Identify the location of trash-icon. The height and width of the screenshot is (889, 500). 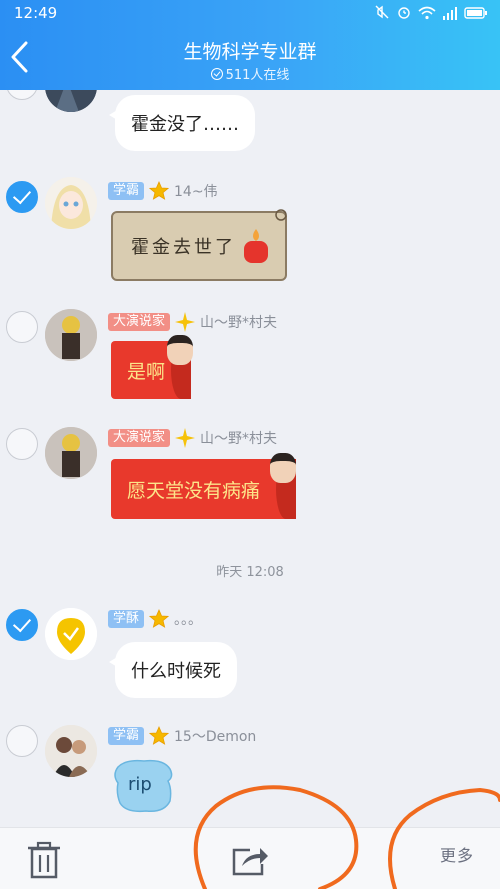
(44, 860).